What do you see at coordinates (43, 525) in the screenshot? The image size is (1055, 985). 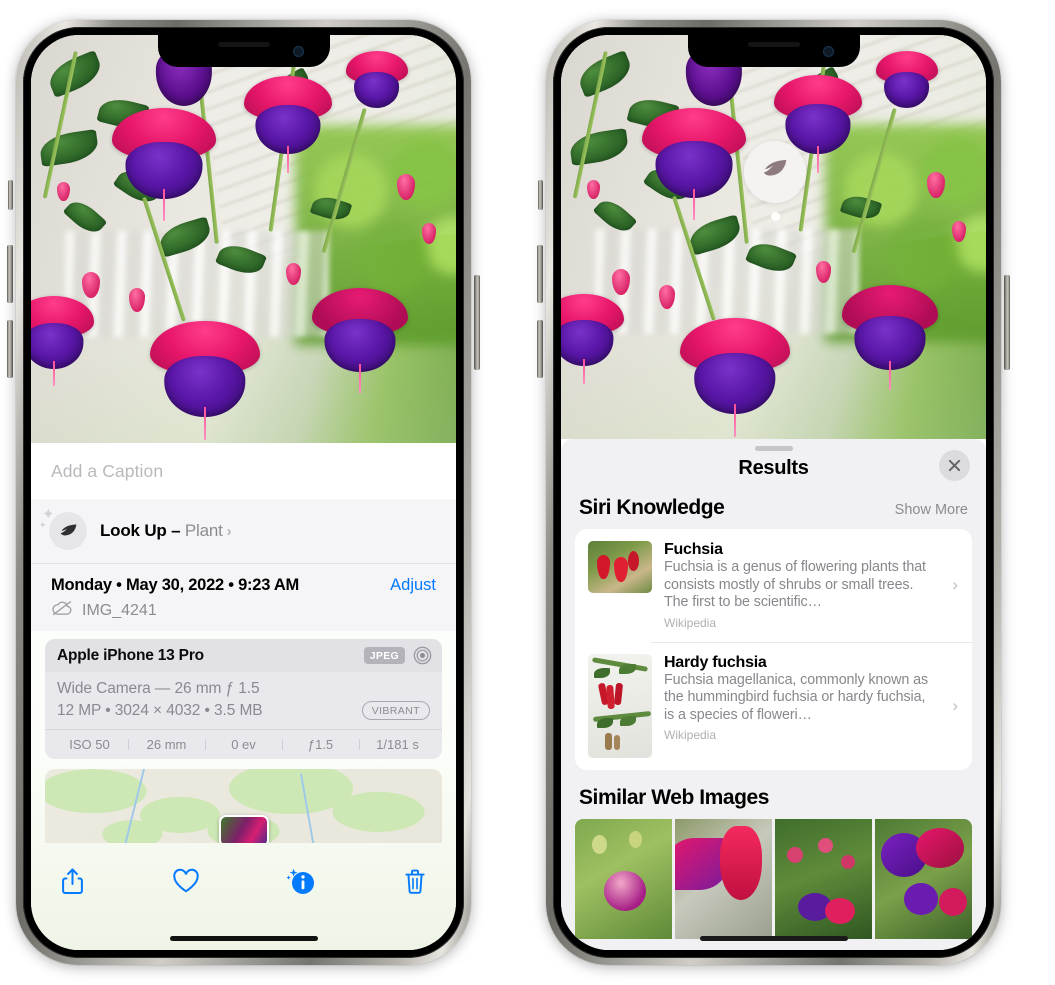 I see `sparkle-icon-small: ✦` at bounding box center [43, 525].